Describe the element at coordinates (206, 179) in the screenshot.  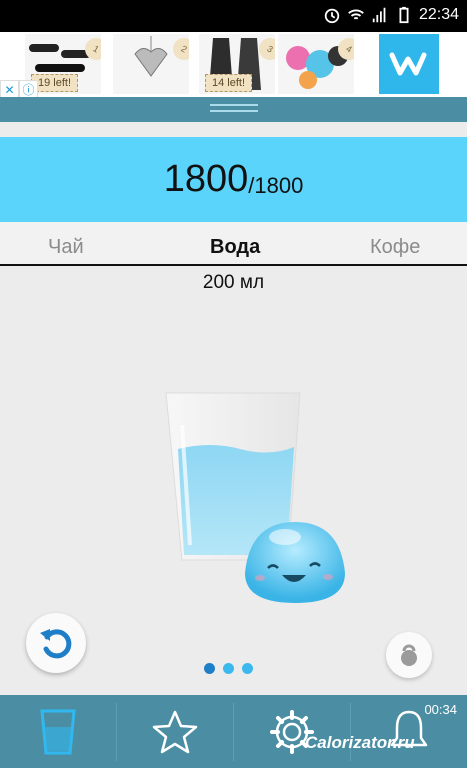
I see `counter-current: 1800` at that location.